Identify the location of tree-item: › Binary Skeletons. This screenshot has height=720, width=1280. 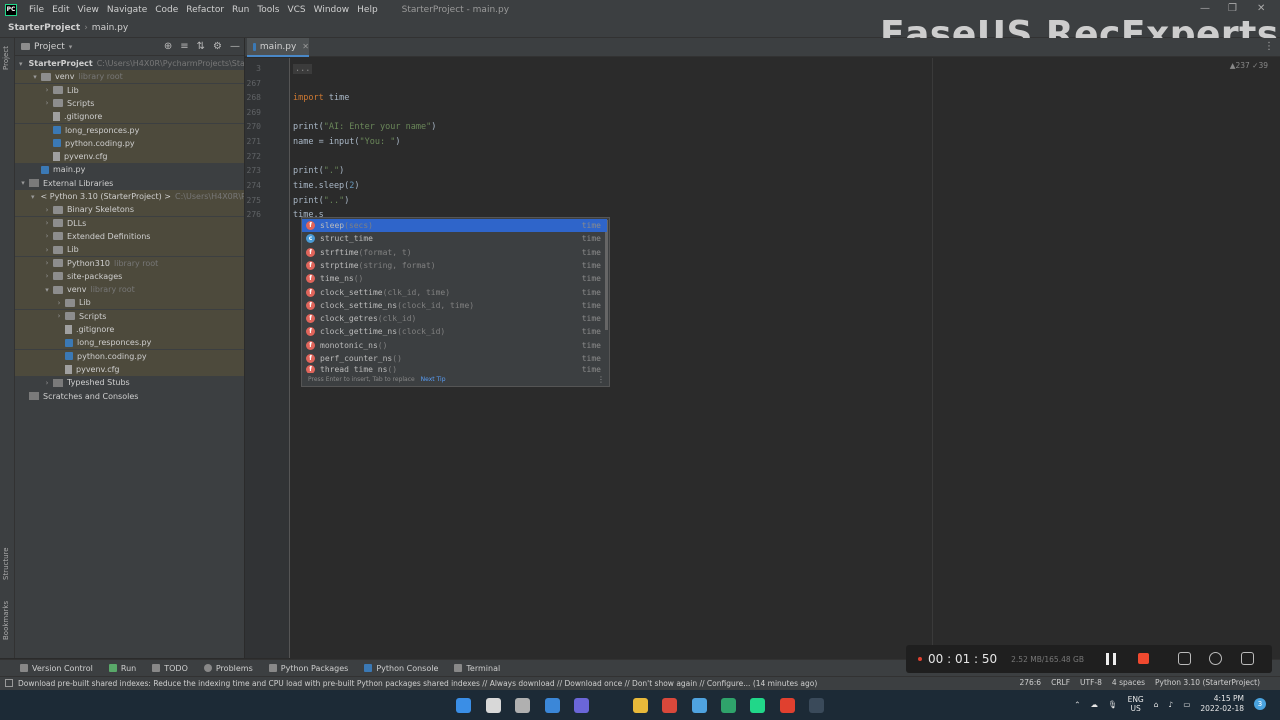
(129, 210).